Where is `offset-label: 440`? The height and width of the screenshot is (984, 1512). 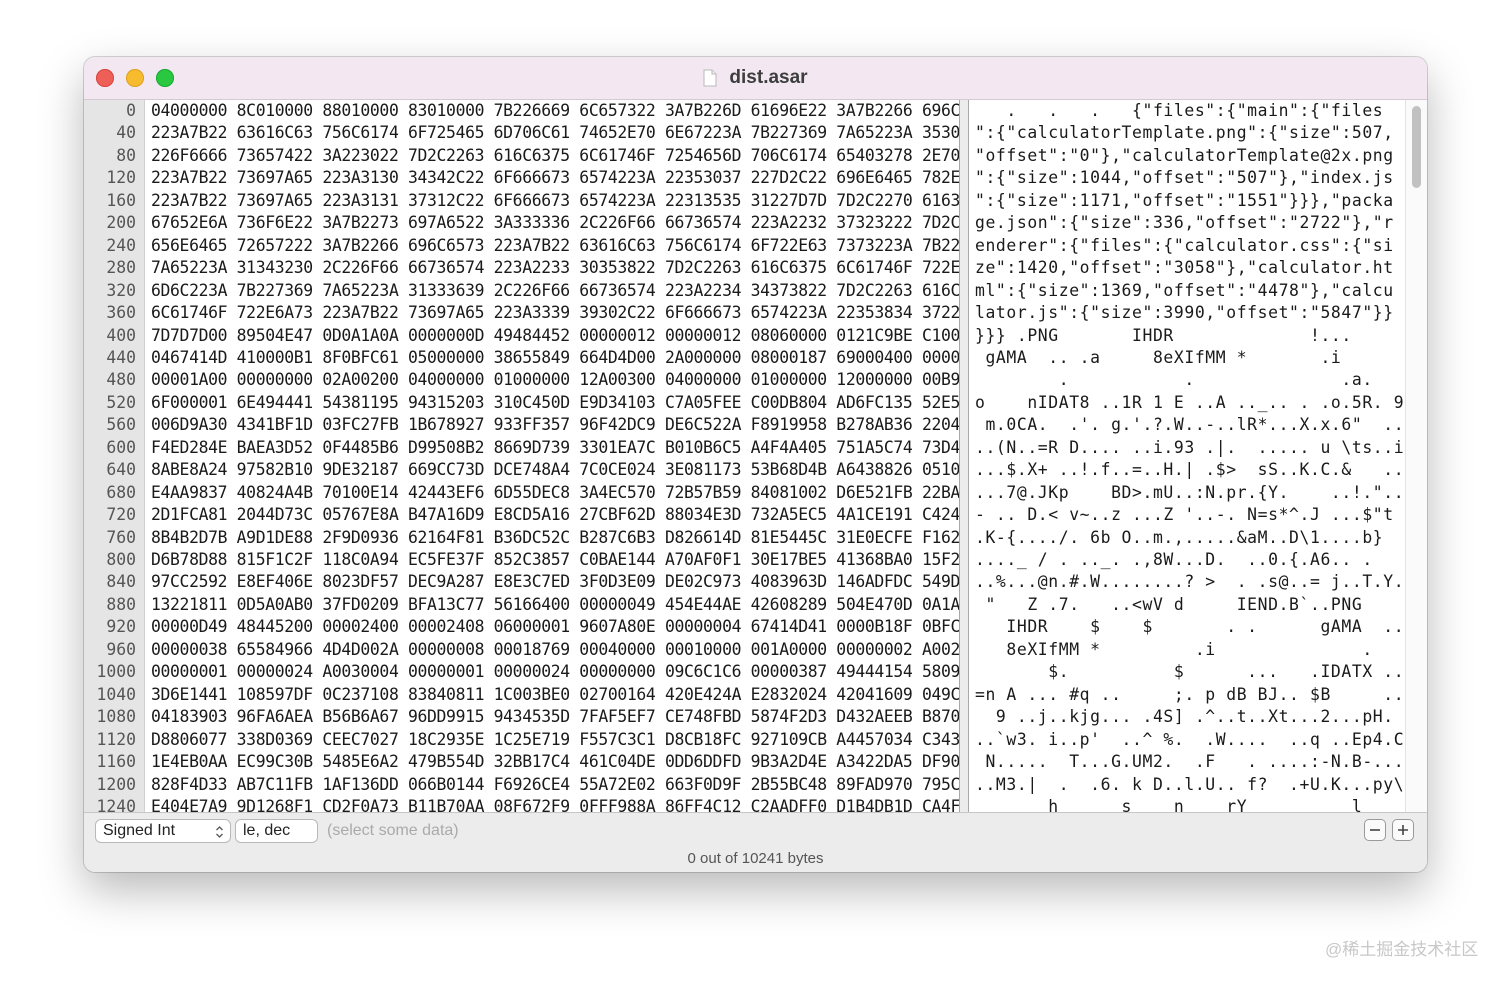
offset-label: 440 is located at coordinates (121, 357).